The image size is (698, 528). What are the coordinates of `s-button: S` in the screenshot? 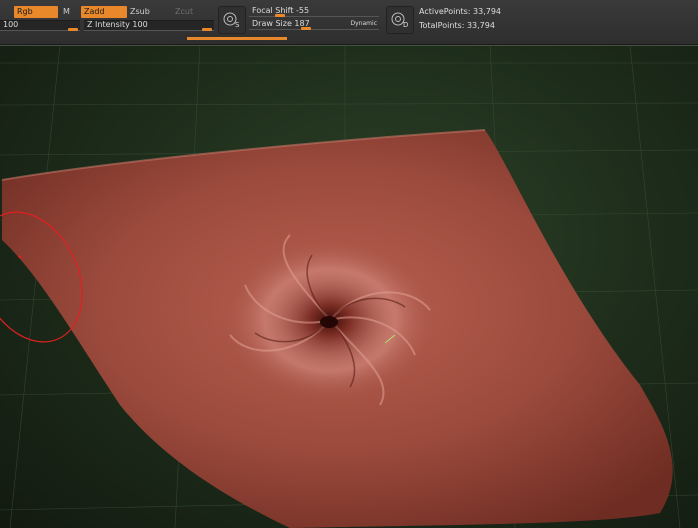 It's located at (232, 20).